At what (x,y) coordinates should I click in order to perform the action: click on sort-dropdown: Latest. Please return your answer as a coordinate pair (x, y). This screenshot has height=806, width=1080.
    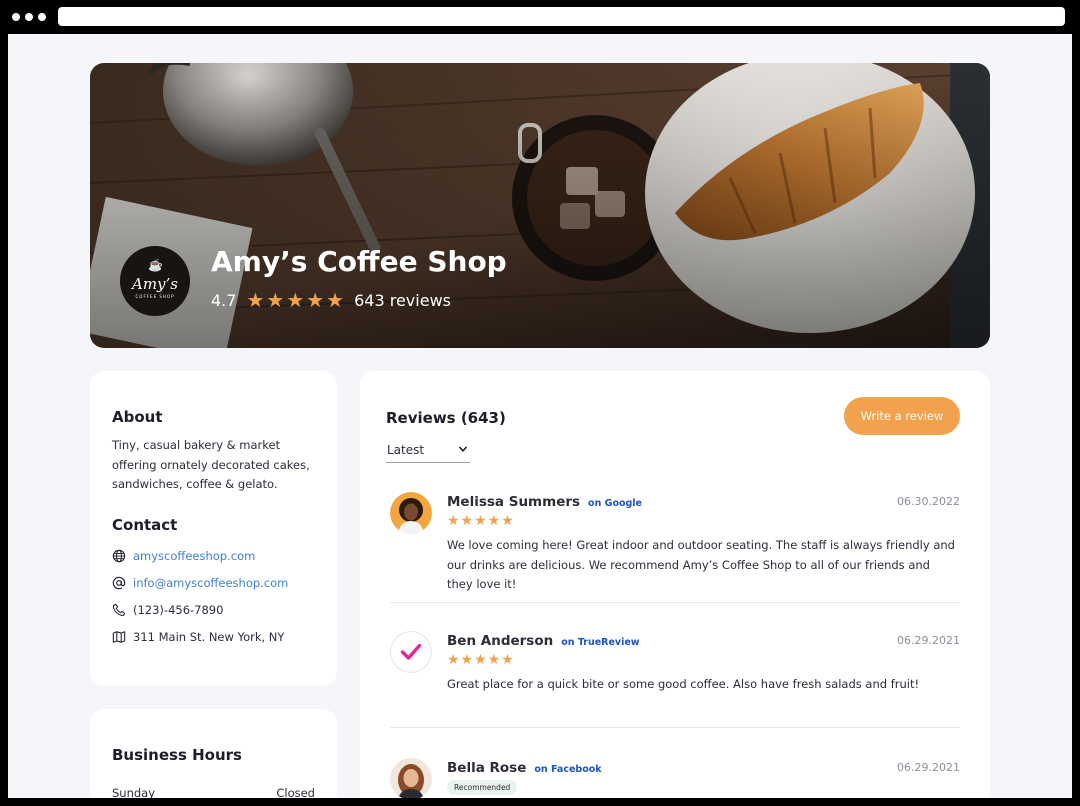
    Looking at the image, I should click on (428, 452).